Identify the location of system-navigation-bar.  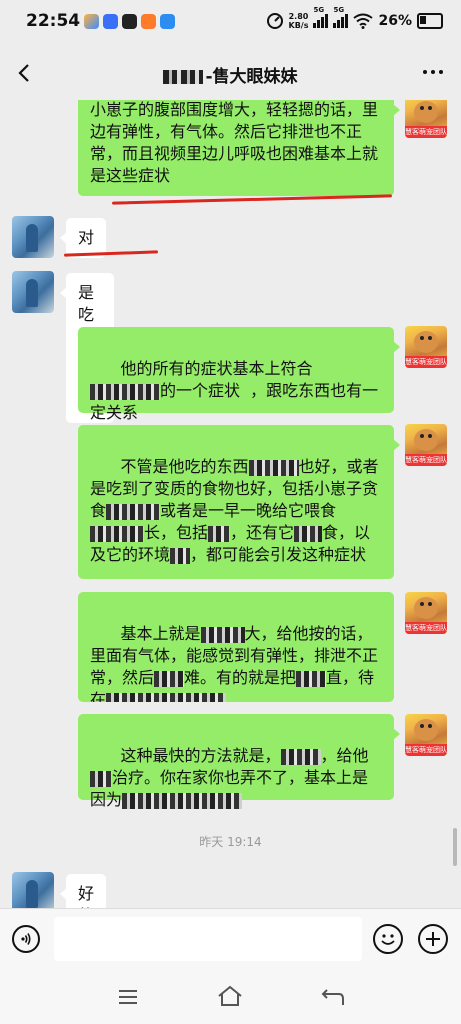
(230, 997).